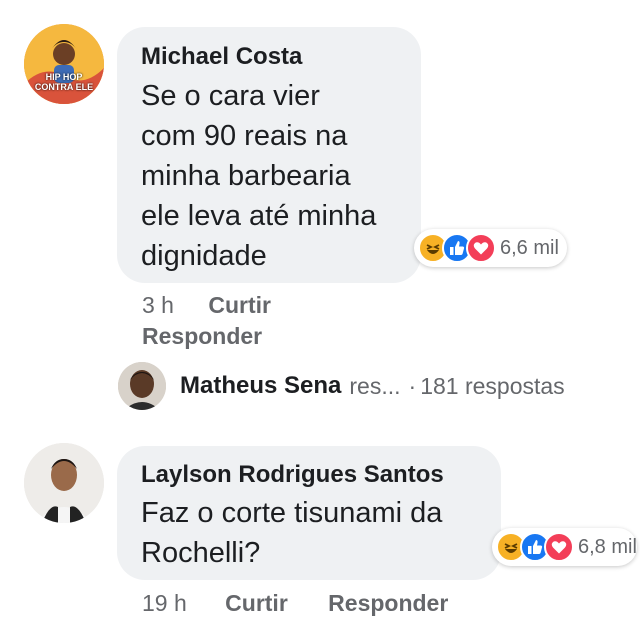  What do you see at coordinates (259, 216) in the screenshot?
I see `comment-text-line: ele leva até minha` at bounding box center [259, 216].